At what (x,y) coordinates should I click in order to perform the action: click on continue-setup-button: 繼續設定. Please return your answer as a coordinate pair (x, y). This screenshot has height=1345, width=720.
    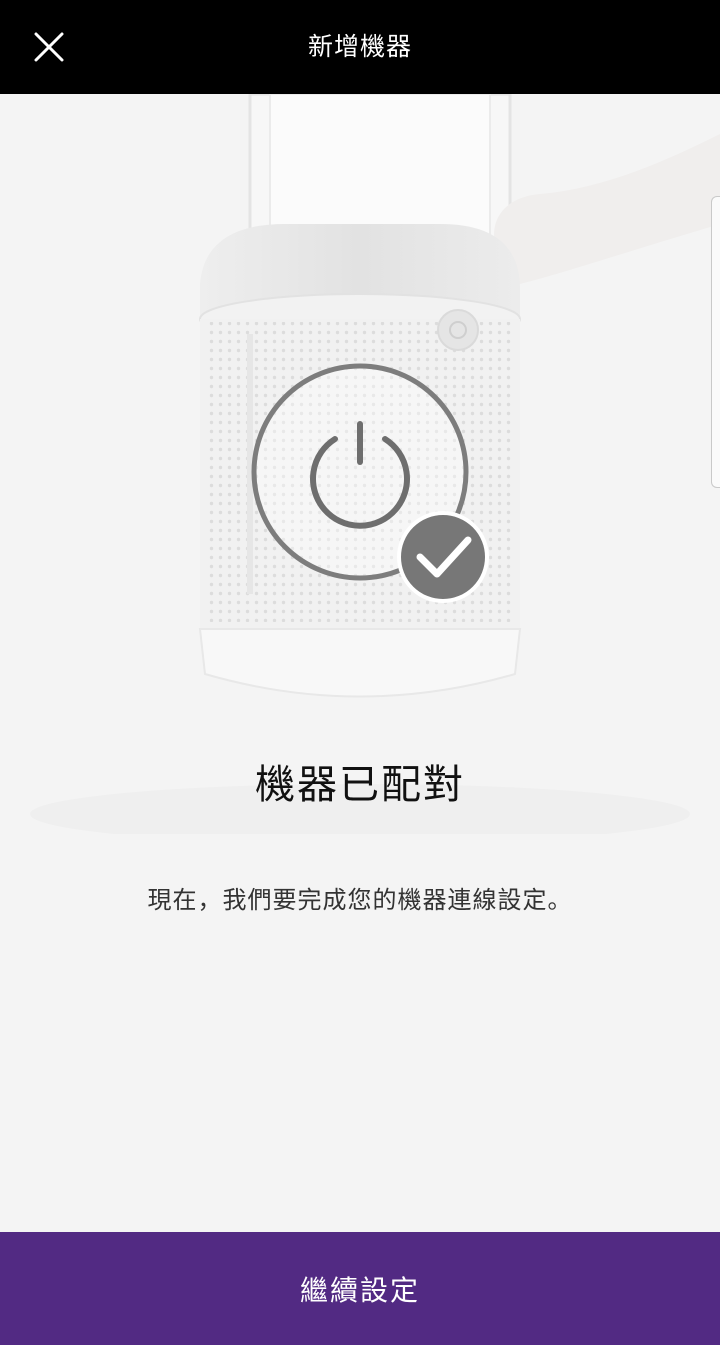
    Looking at the image, I should click on (360, 1288).